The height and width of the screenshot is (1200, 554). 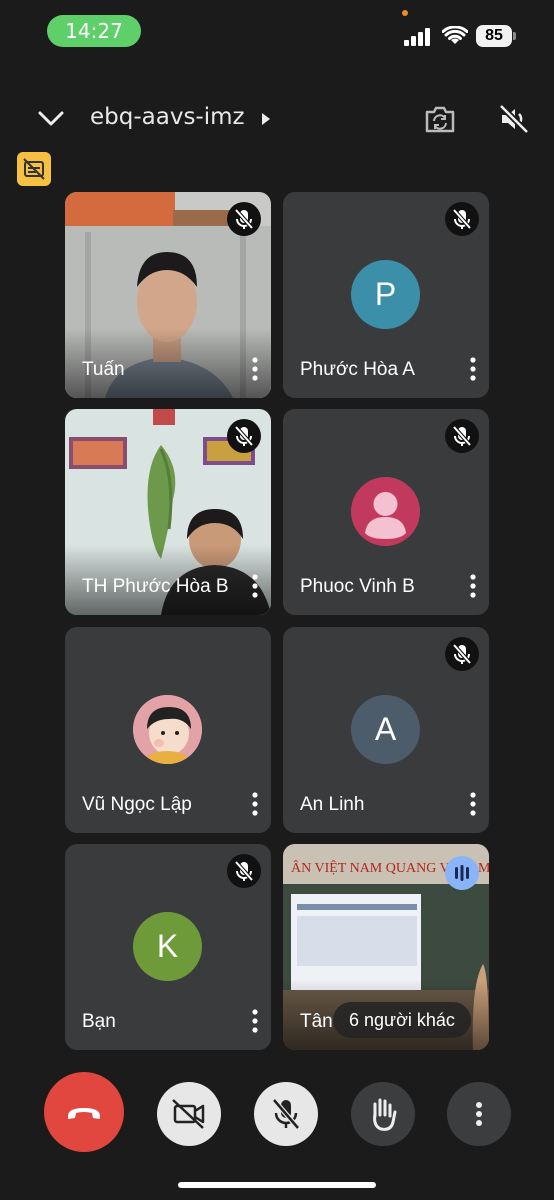 I want to click on participant-tile-tuan: Tuấn, so click(x=168, y=295).